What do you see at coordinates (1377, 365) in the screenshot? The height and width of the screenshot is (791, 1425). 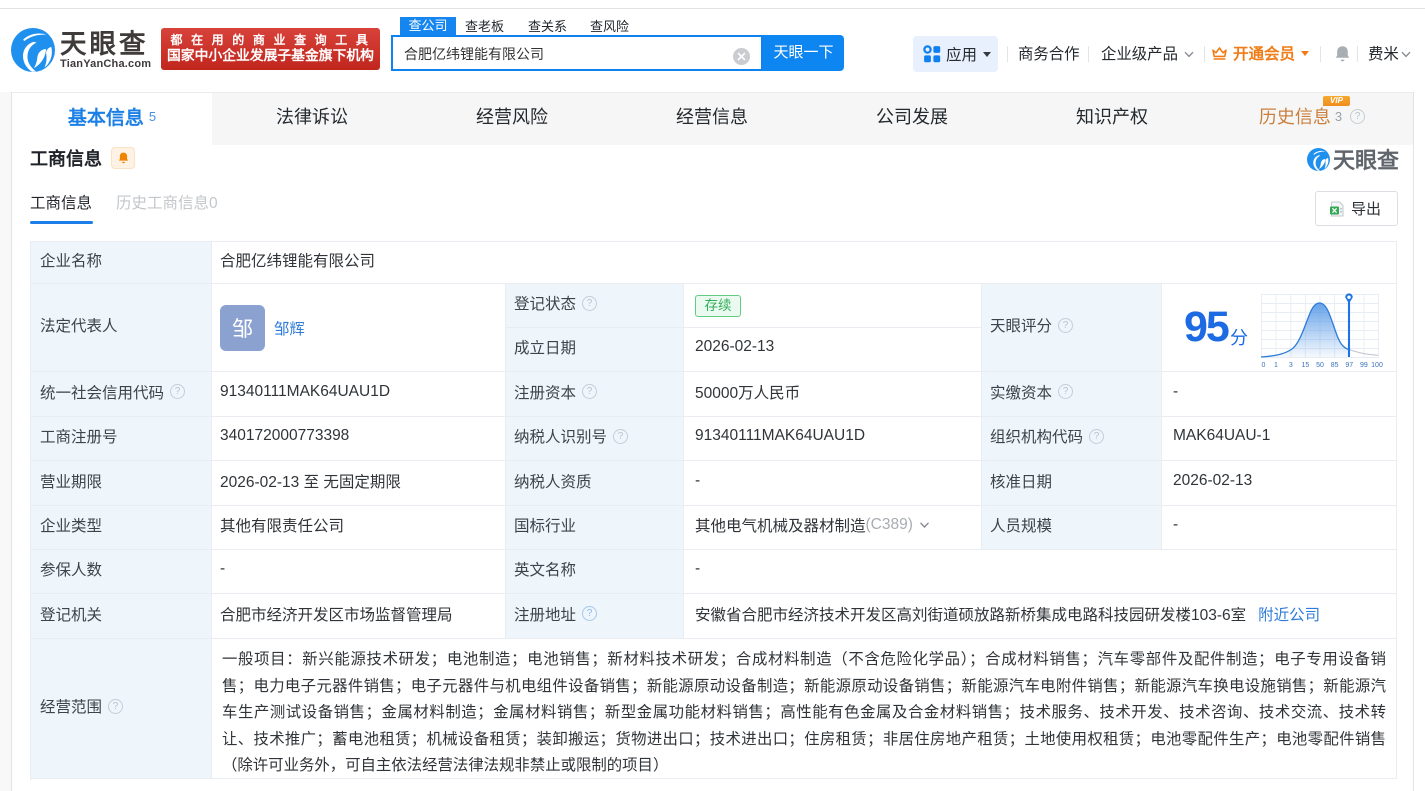 I see `svg-text: 100` at bounding box center [1377, 365].